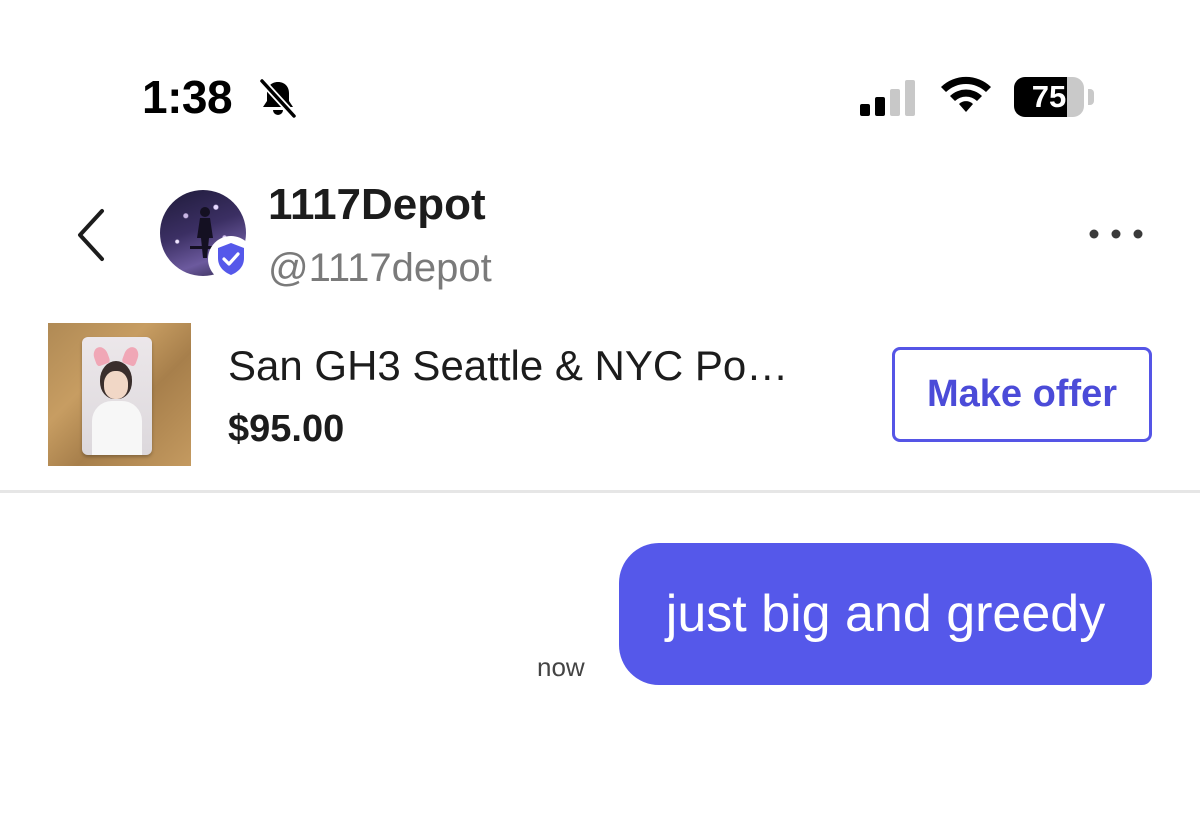 The height and width of the screenshot is (816, 1200). I want to click on photo-face, so click(116, 385).